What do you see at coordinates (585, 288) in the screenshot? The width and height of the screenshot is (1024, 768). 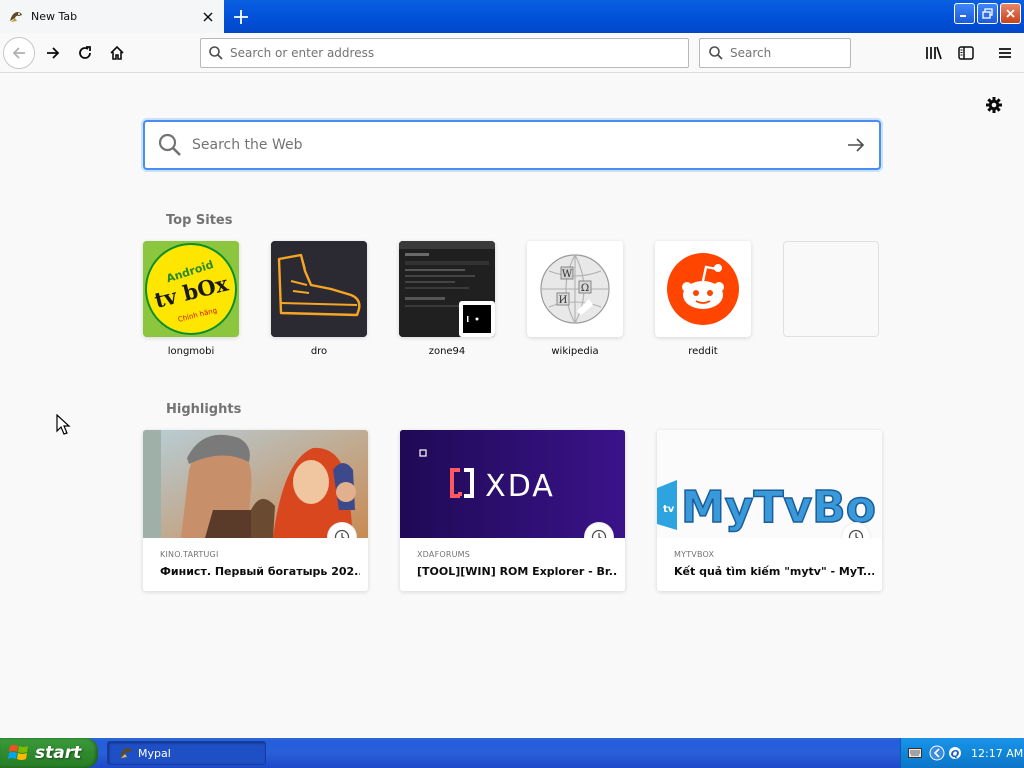 I see `svg-text: Ω` at bounding box center [585, 288].